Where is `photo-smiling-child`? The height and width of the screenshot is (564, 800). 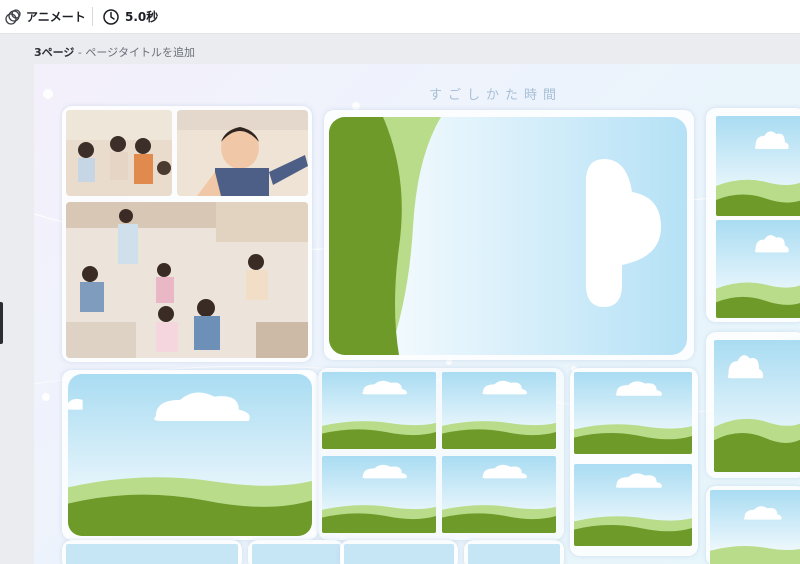
photo-smiling-child is located at coordinates (242, 153).